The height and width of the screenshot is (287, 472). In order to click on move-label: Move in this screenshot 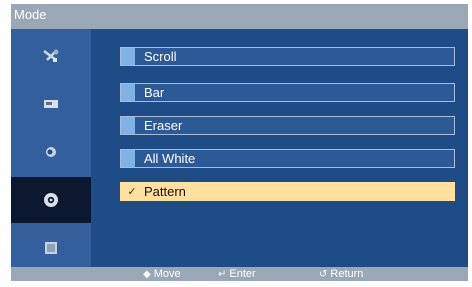, I will do `click(167, 274)`.